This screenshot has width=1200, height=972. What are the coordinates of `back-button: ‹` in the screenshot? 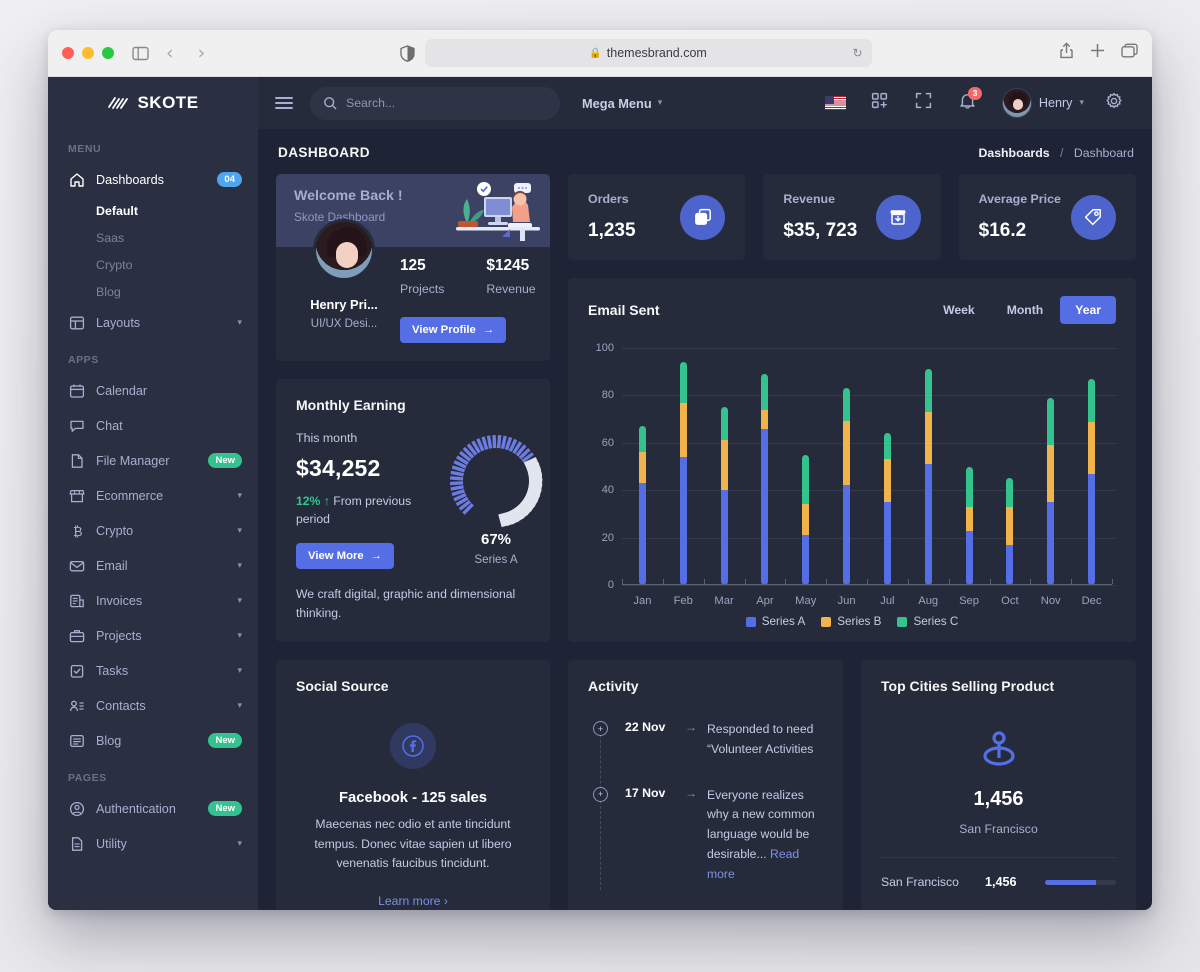 It's located at (170, 53).